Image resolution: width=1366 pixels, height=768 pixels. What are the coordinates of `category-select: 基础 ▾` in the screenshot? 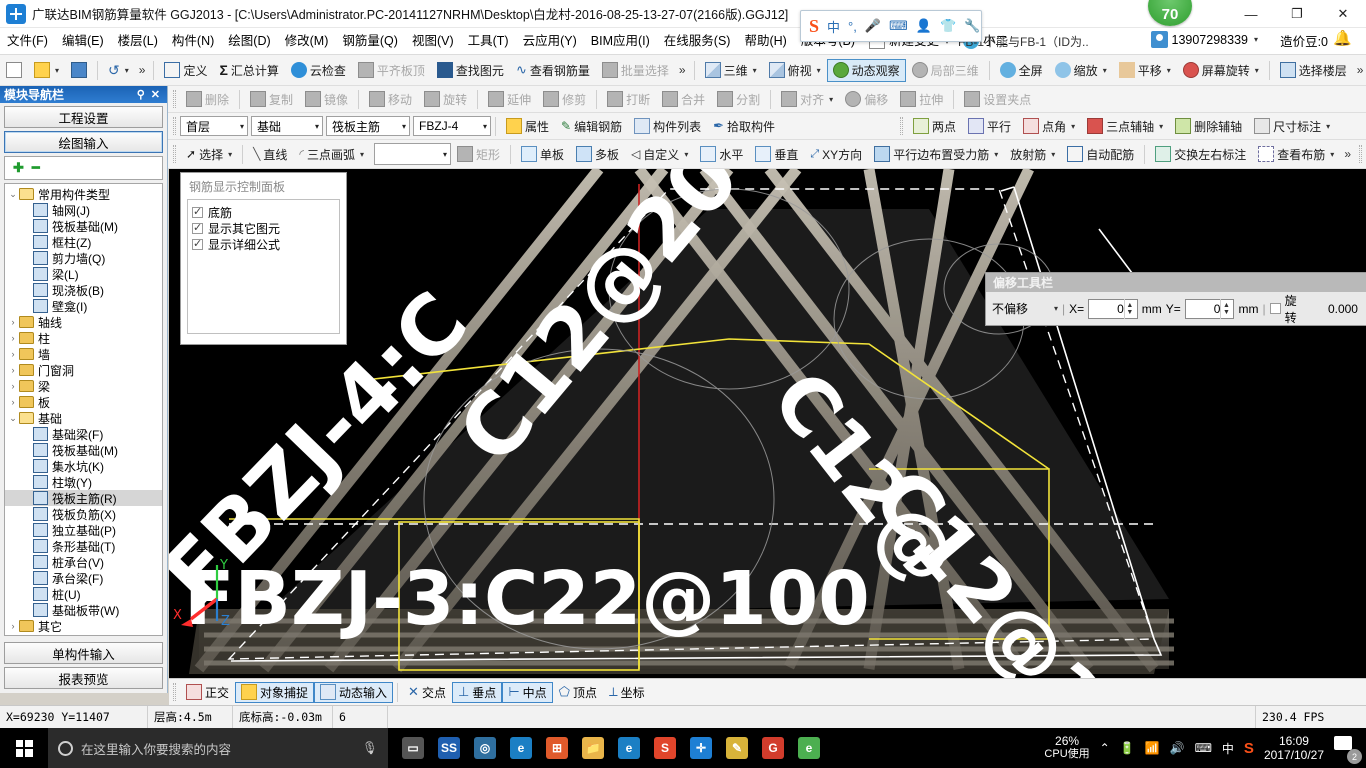 It's located at (287, 126).